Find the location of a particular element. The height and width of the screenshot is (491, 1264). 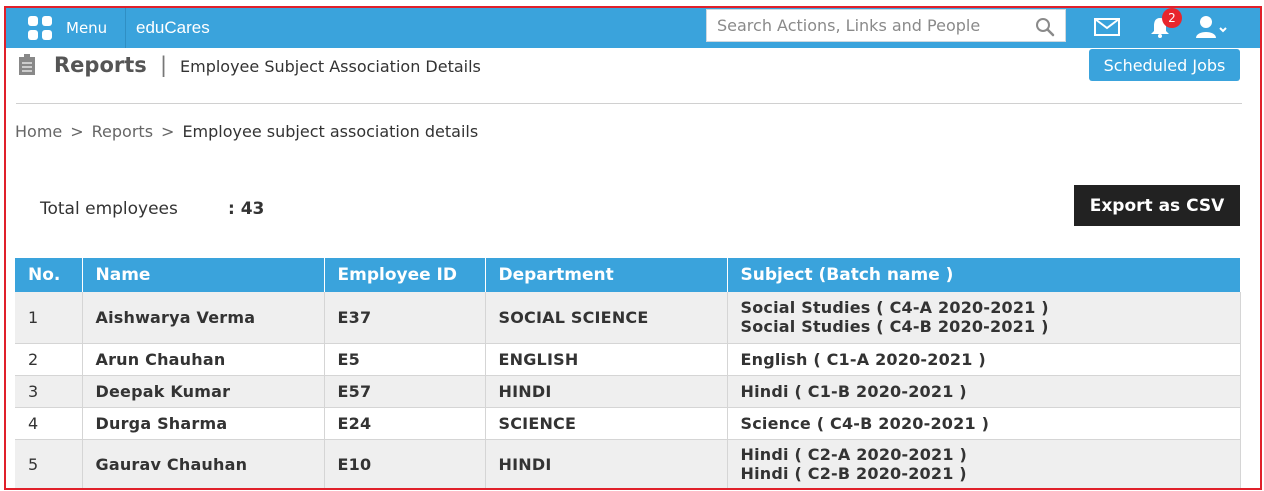

subject-entry: Hindi ( C2-B 2020-2021 ) is located at coordinates (853, 473).